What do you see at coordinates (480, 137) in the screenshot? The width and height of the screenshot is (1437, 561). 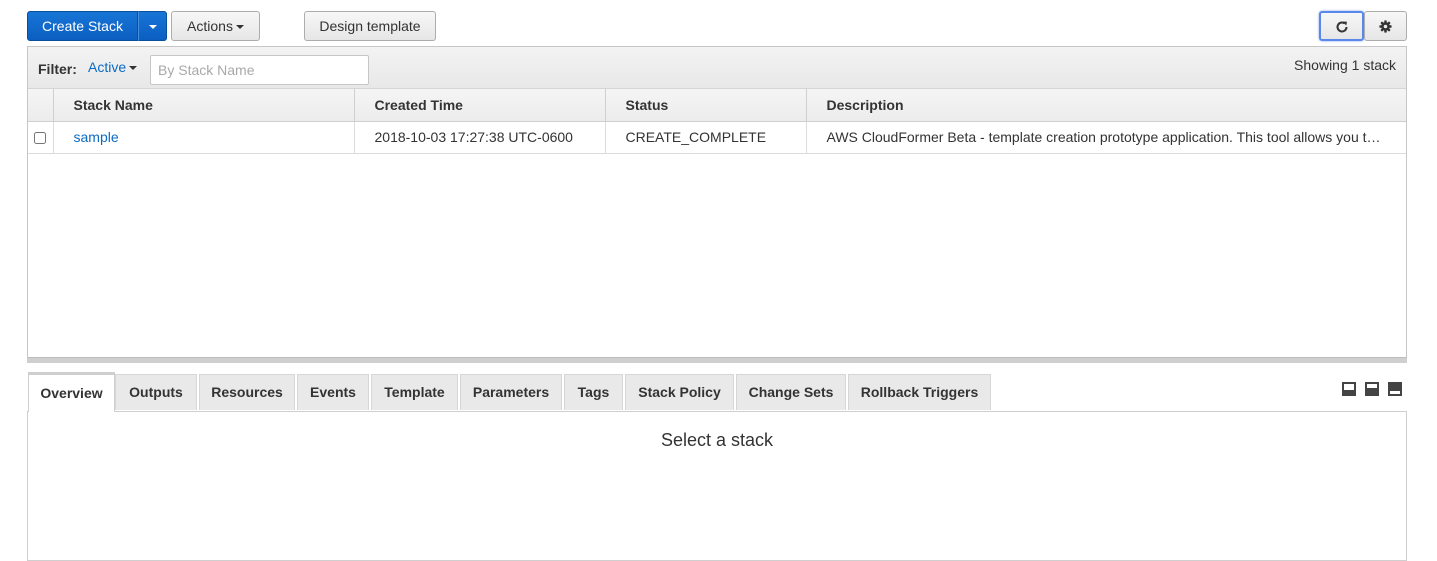 I see `created-time-cell: 2018-10-03 17:27:38 UTC-0600` at bounding box center [480, 137].